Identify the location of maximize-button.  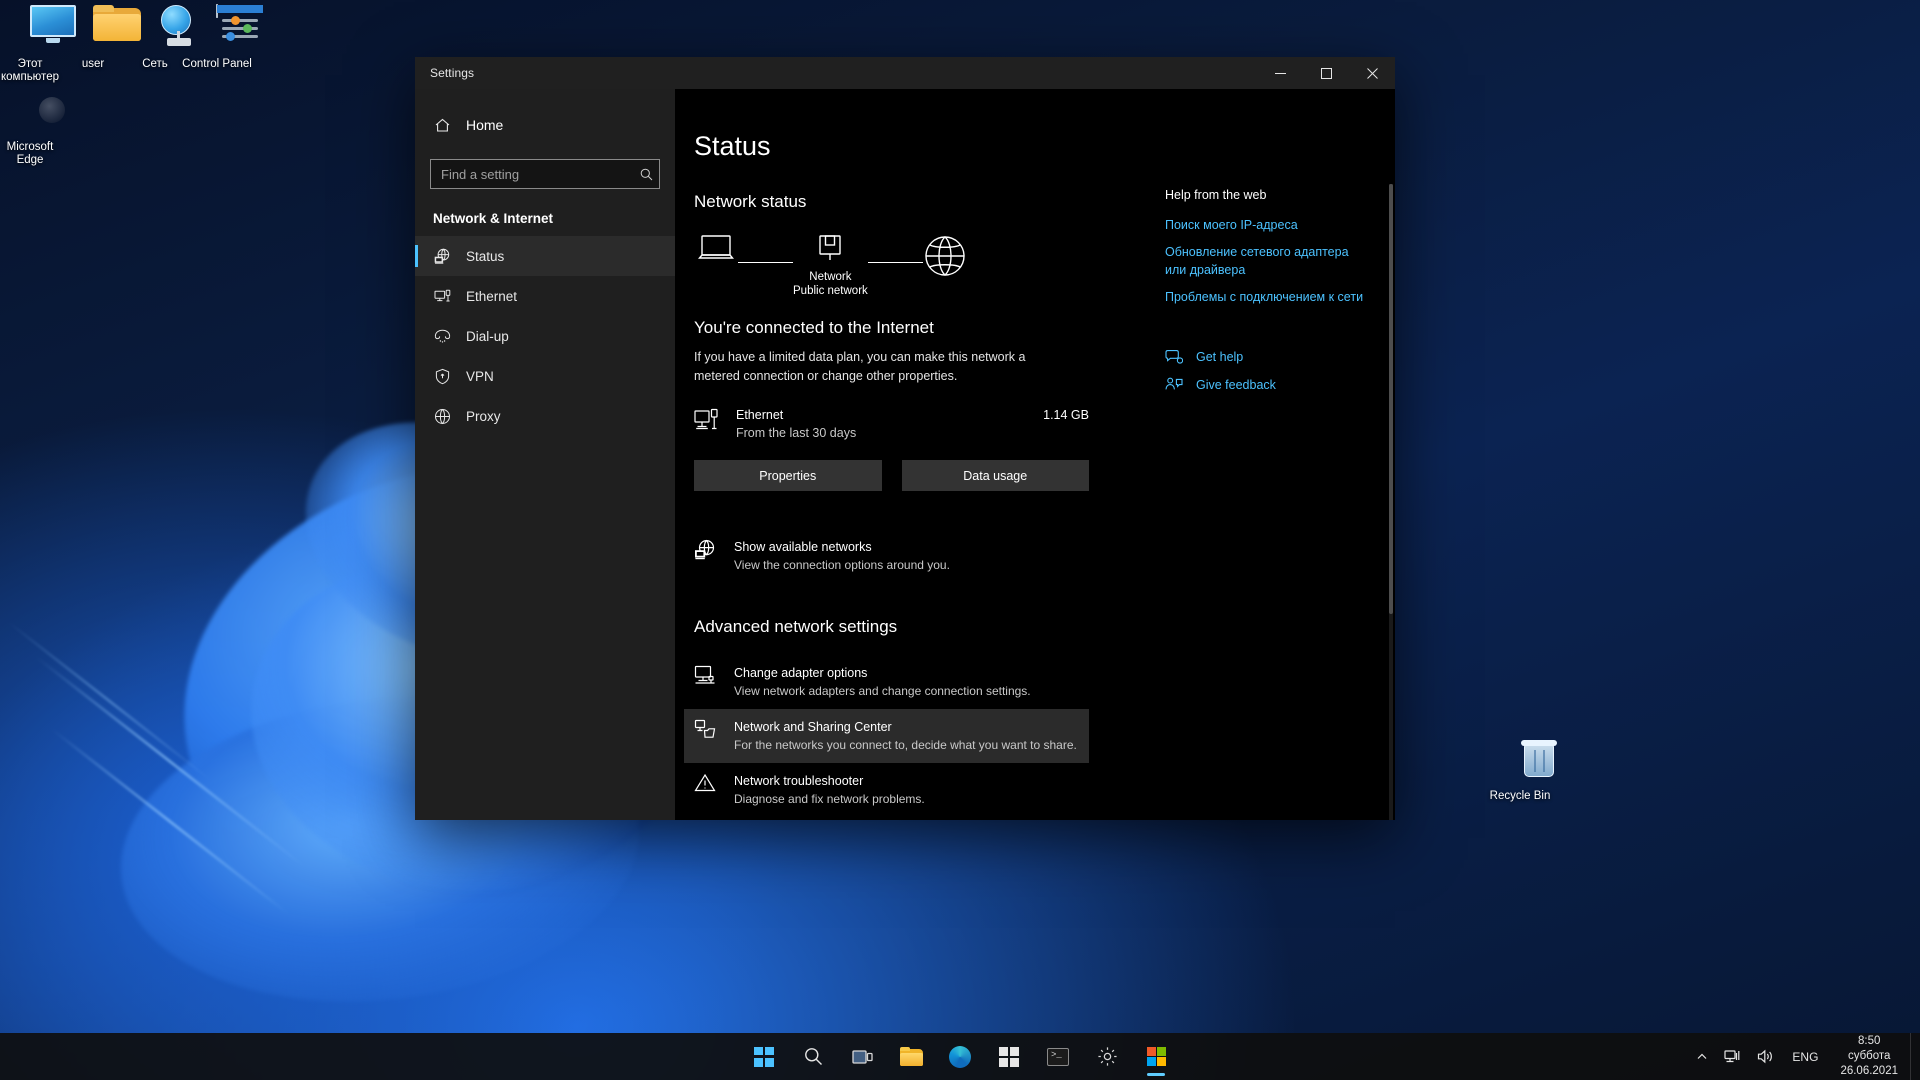
(1326, 73).